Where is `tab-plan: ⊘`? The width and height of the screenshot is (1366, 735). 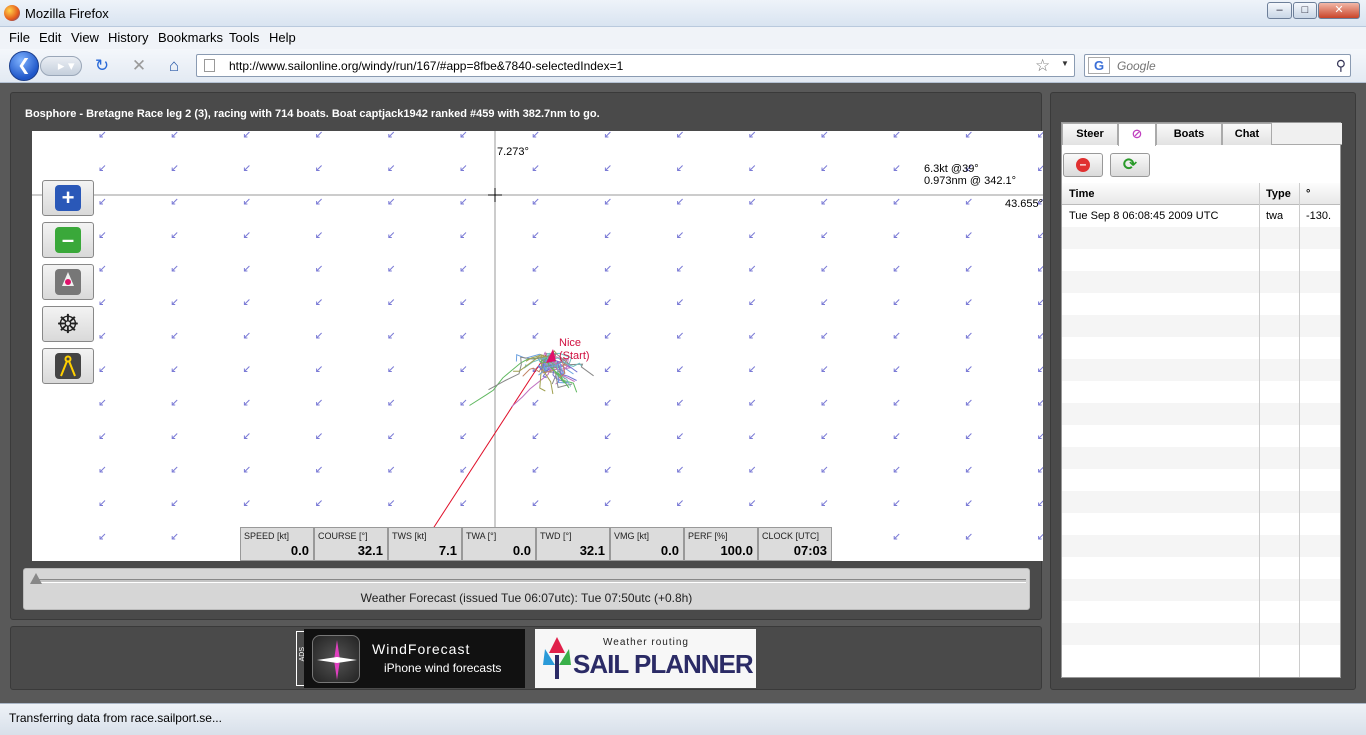
tab-plan: ⊘ is located at coordinates (1137, 134).